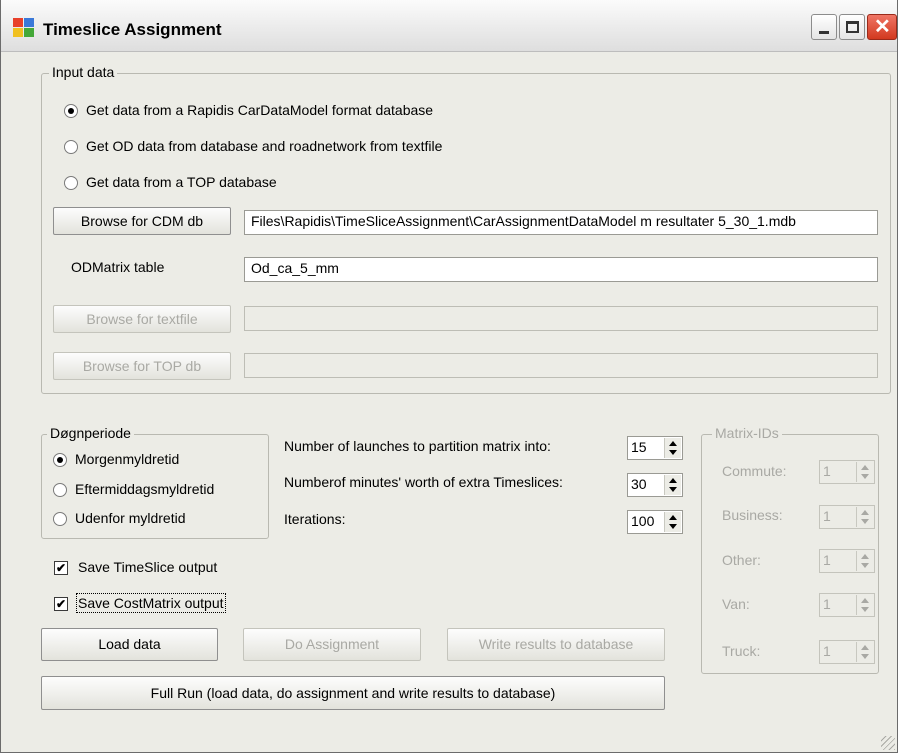 This screenshot has height=753, width=898. What do you see at coordinates (655, 448) in the screenshot?
I see `launches-stepper: 15` at bounding box center [655, 448].